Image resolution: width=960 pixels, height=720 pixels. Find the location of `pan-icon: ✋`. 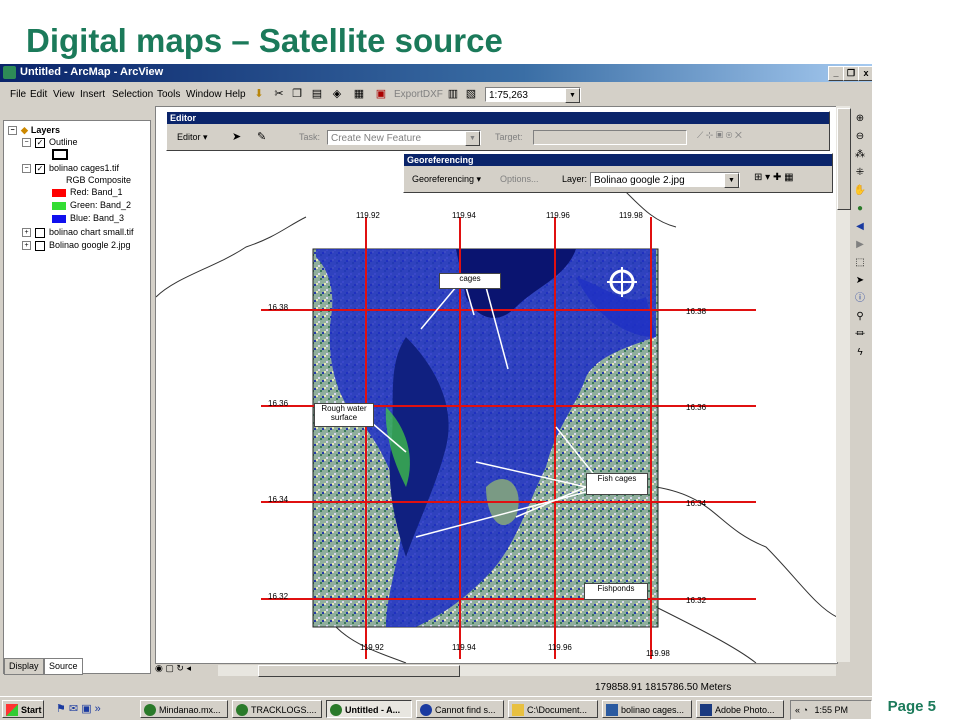

pan-icon: ✋ is located at coordinates (860, 191).